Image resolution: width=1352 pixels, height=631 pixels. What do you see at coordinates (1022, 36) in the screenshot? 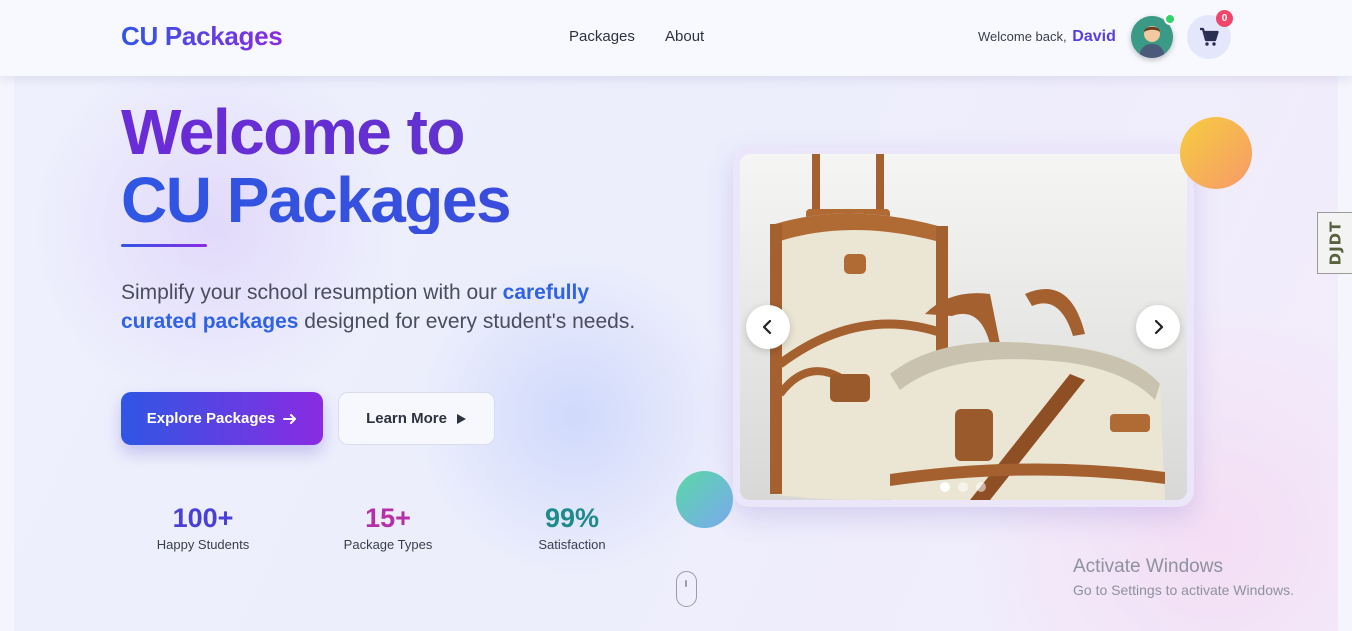
I see `welcome-text: Welcome back,` at bounding box center [1022, 36].